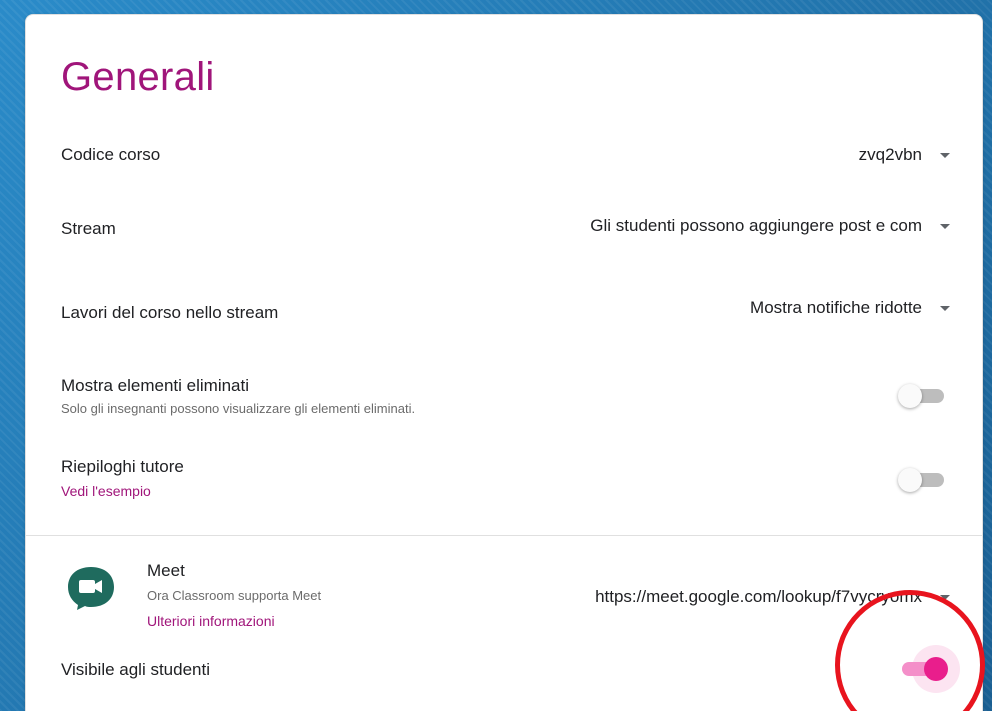  I want to click on course-code-dropdown: zvq2vbn, so click(905, 155).